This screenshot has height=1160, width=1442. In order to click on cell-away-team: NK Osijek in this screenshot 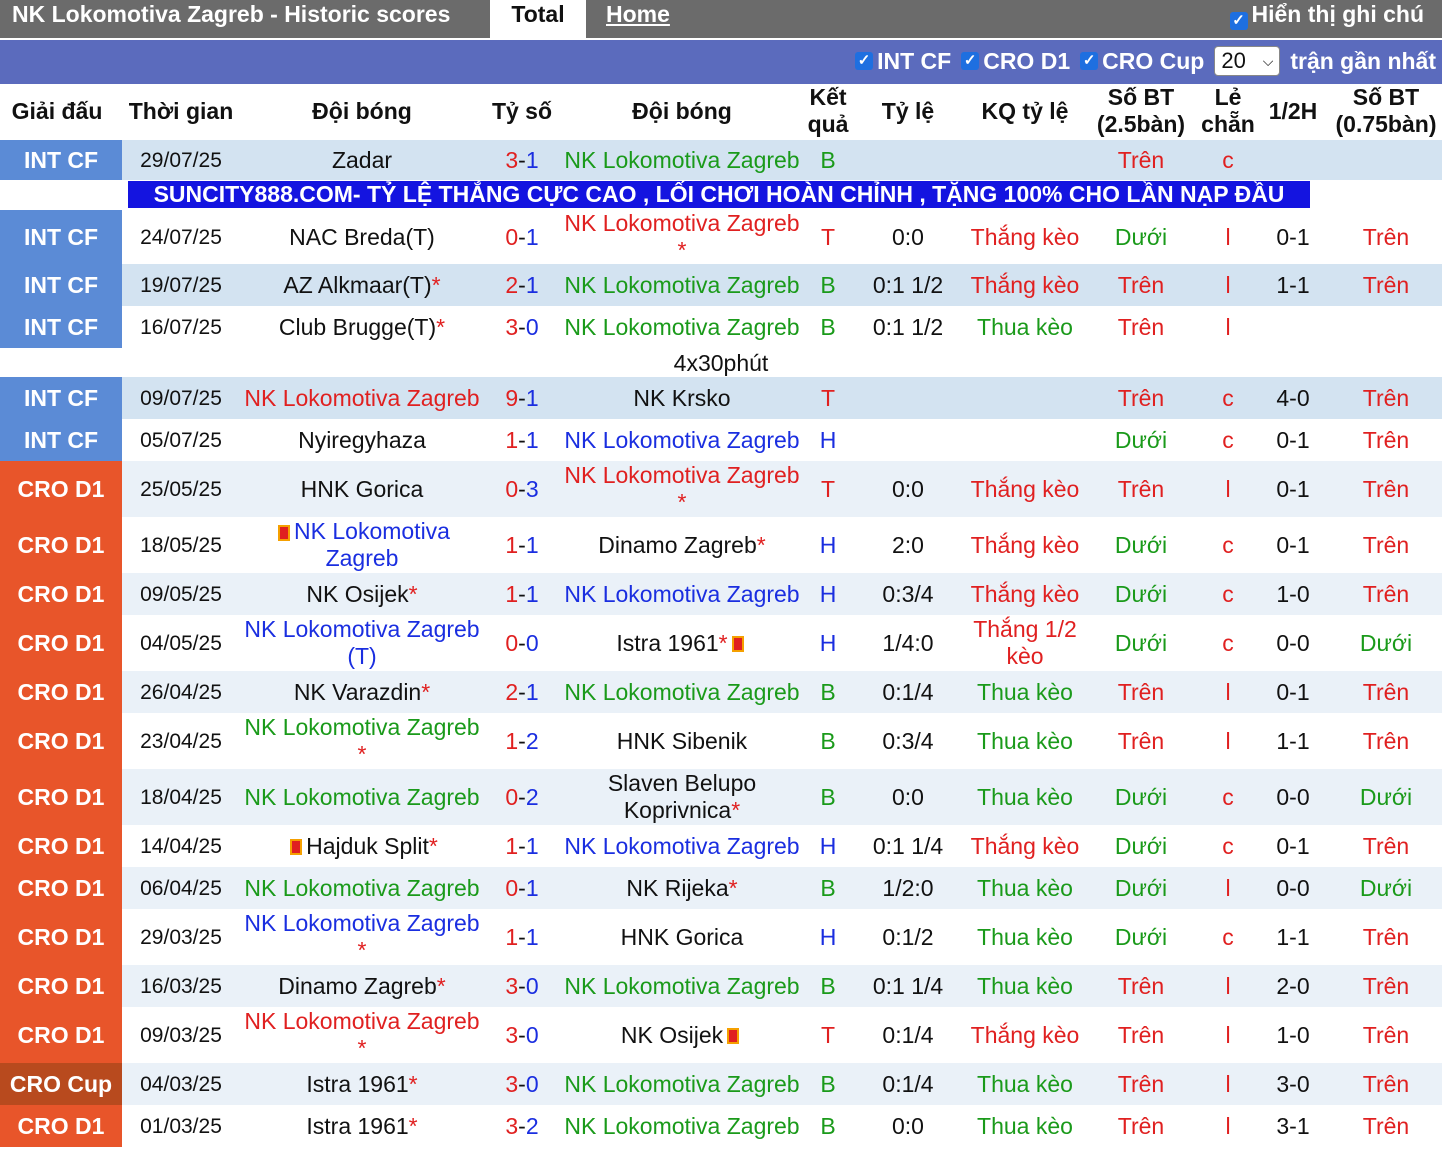, I will do `click(682, 1035)`.